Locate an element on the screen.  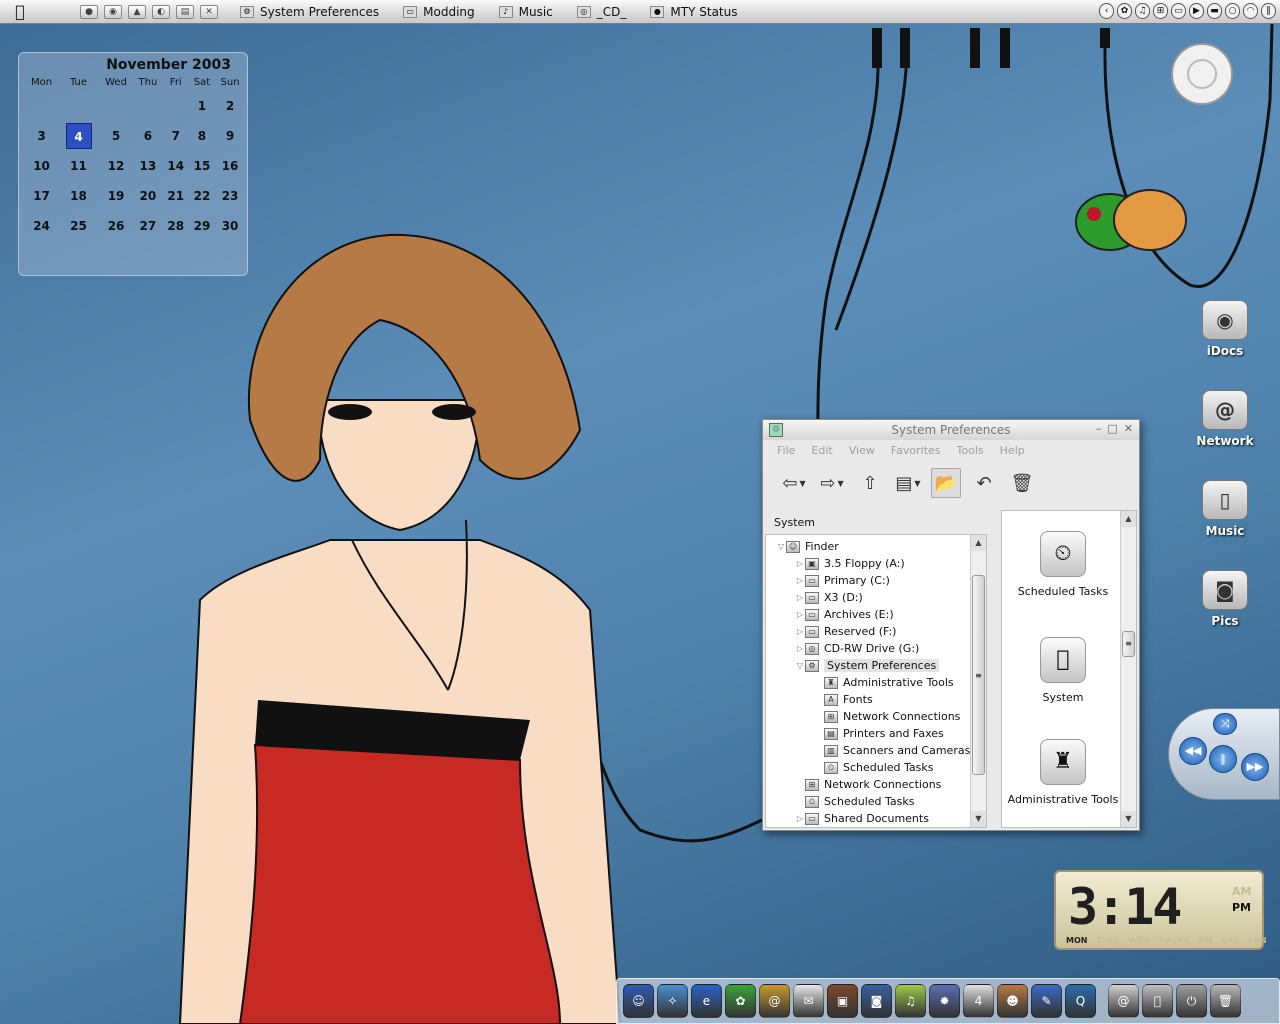
imovie-icon: ✹ is located at coordinates (944, 1001).